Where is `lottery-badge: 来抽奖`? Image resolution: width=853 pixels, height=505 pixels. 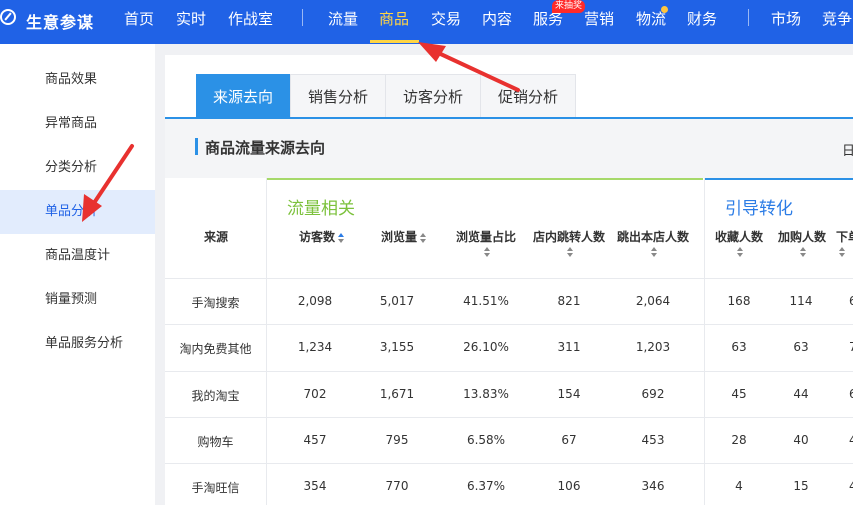 lottery-badge: 来抽奖 is located at coordinates (569, 6).